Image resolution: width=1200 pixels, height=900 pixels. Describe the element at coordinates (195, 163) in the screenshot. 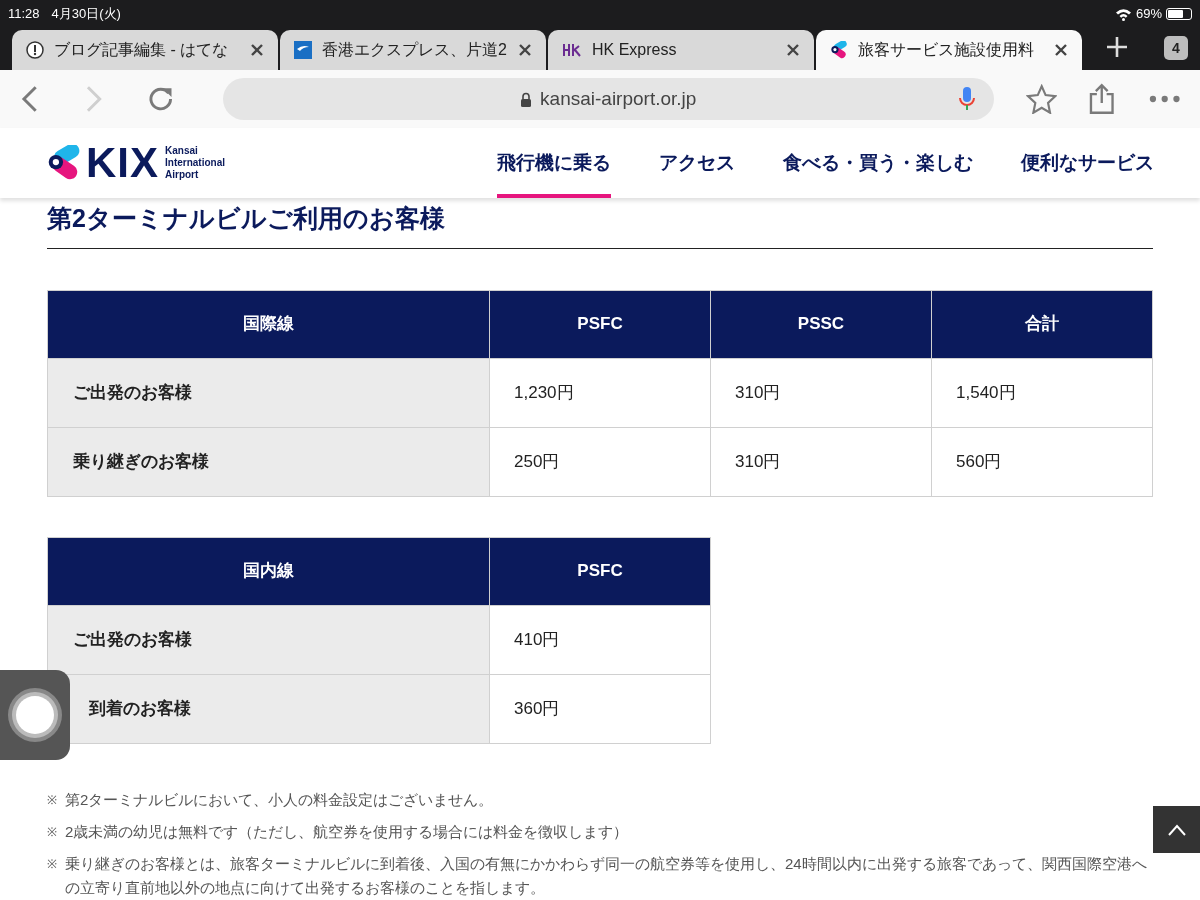

I see `logo-subtitle: International` at that location.